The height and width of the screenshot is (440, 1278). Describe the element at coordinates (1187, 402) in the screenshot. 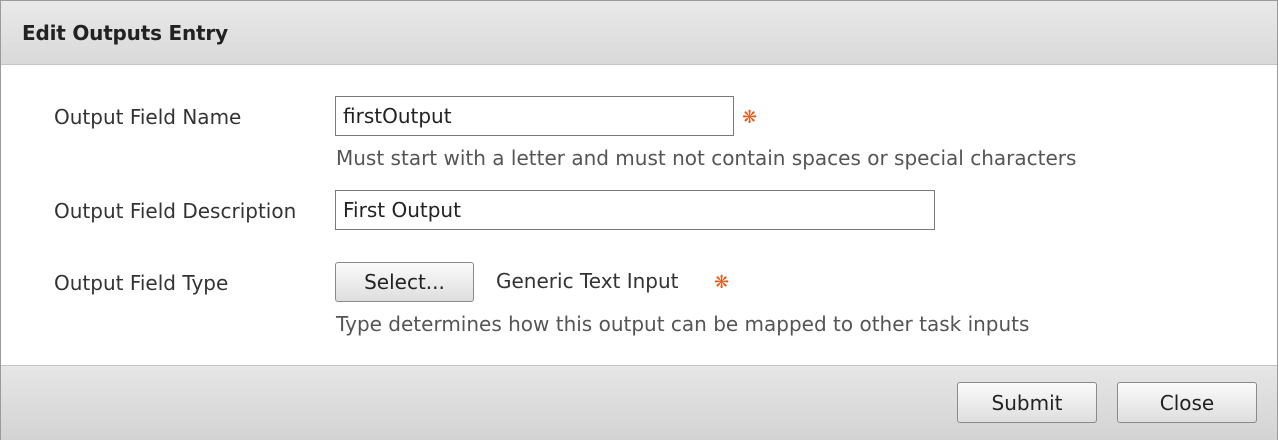

I see `close-button: Close` at that location.